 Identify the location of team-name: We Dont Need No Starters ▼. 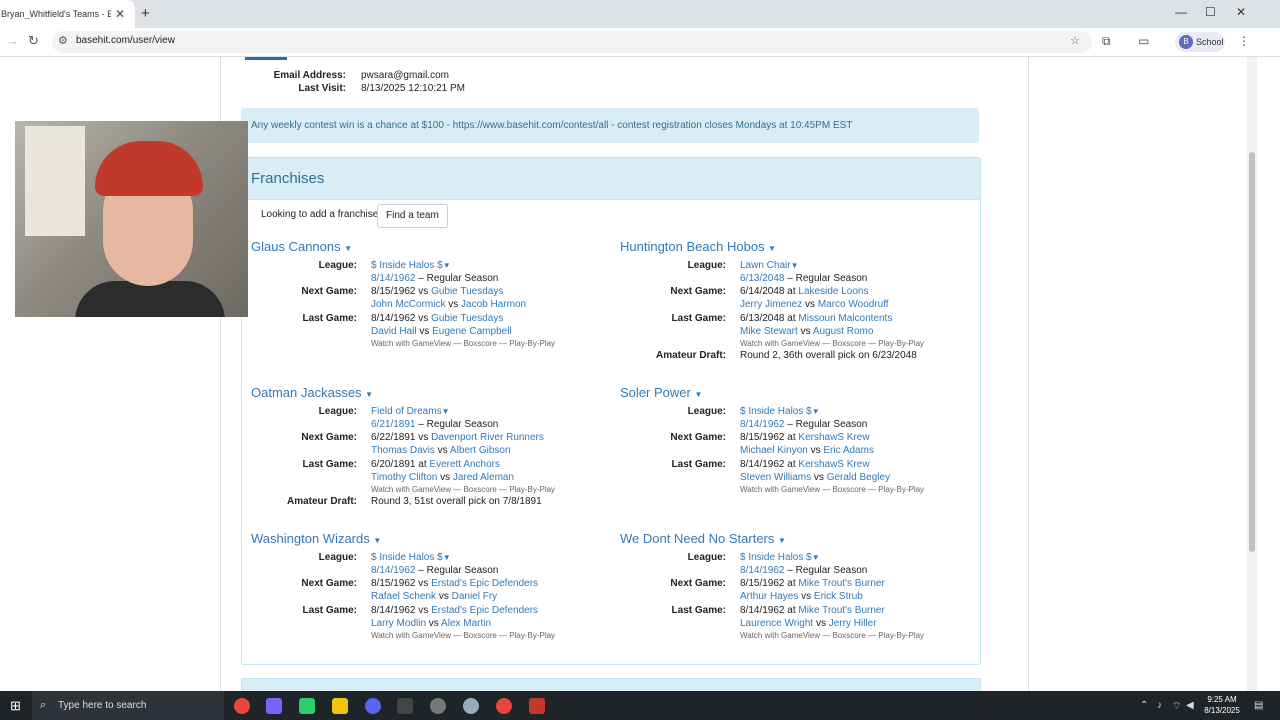
(703, 538).